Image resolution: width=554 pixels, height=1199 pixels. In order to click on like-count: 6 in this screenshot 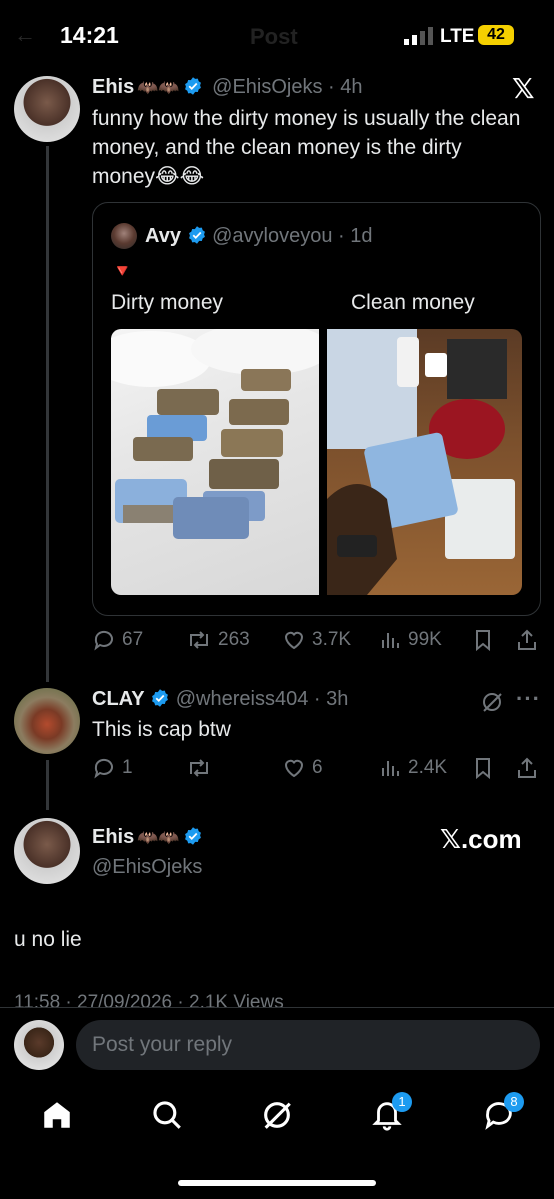, I will do `click(317, 767)`.